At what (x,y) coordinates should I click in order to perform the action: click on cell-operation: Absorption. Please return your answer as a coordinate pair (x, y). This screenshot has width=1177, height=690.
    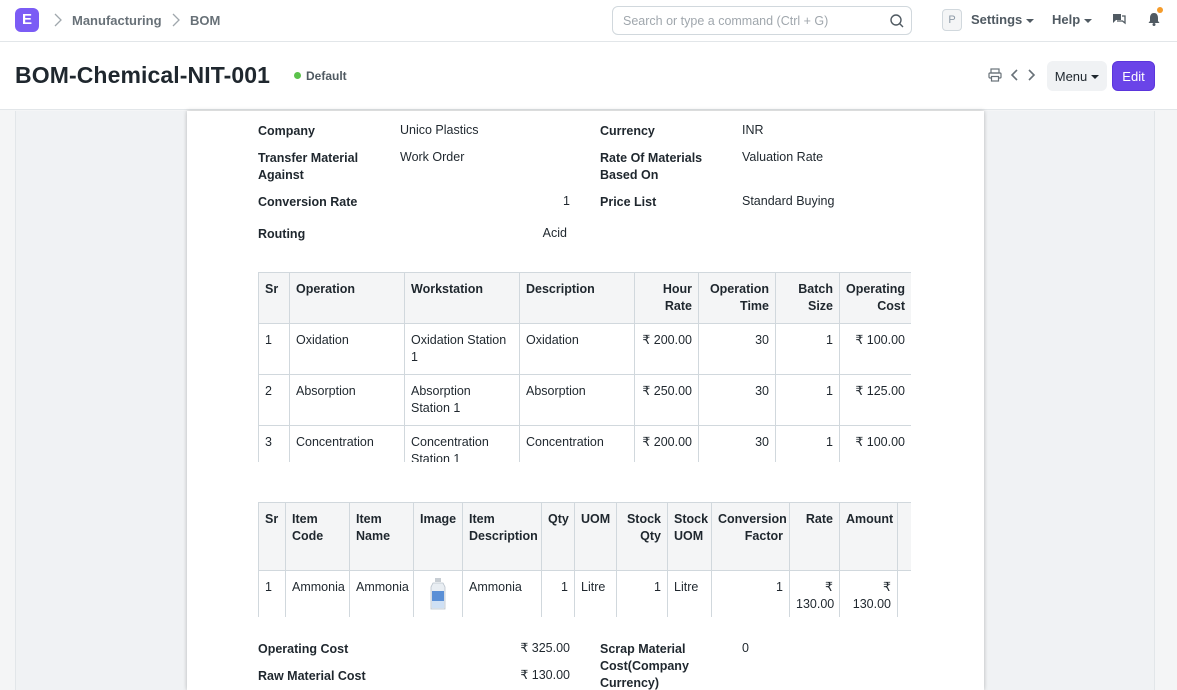
    Looking at the image, I should click on (347, 400).